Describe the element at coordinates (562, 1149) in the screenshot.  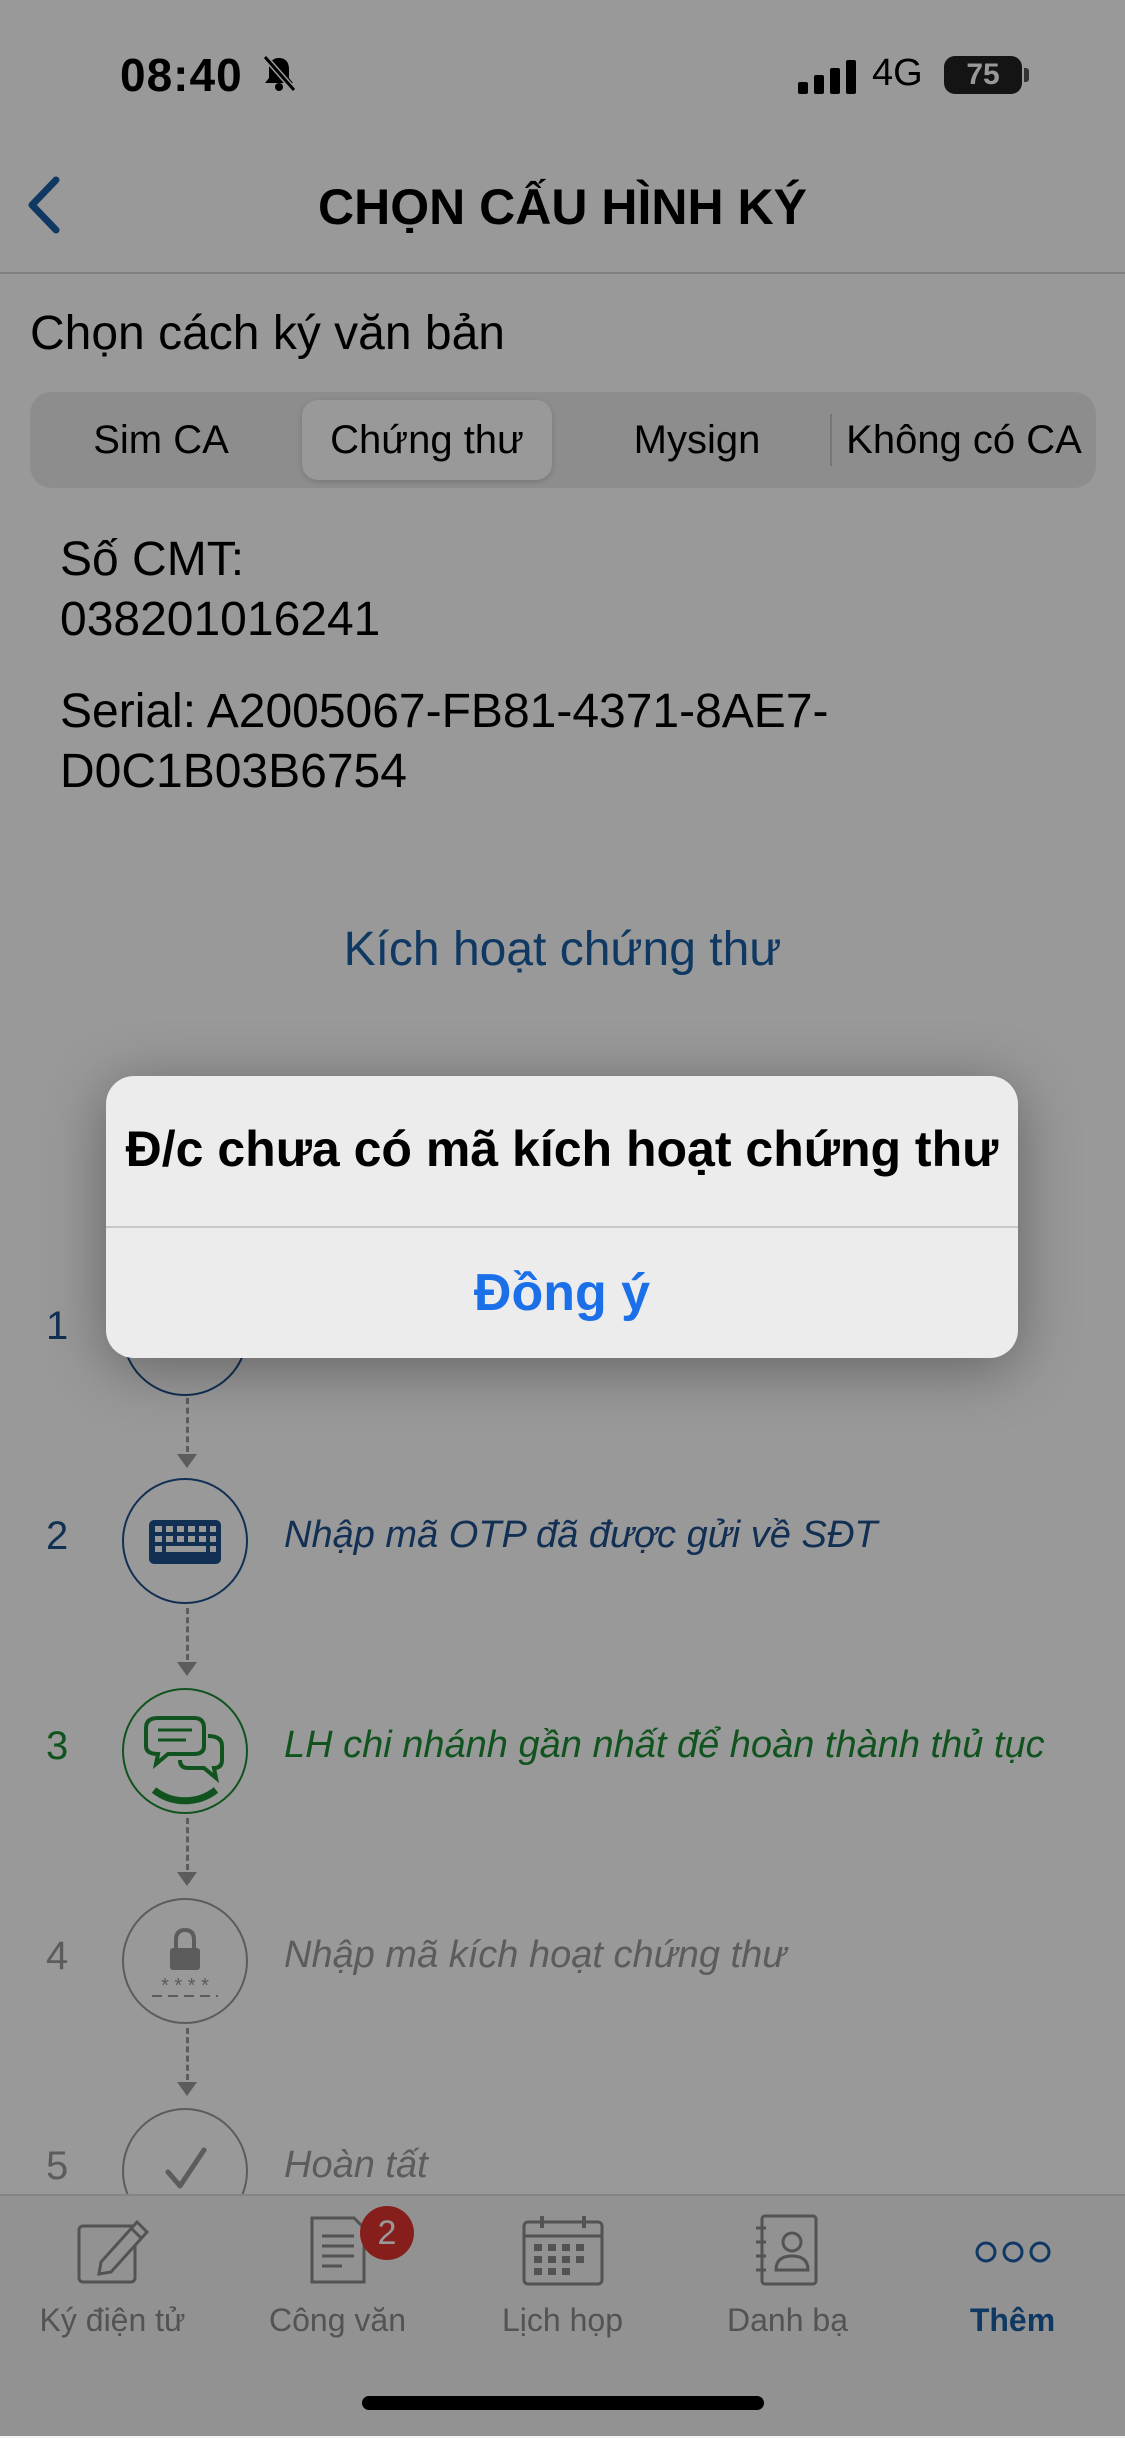
I see `alert-title: Đ/c chưa có mã kích hoạt chứng thư` at that location.